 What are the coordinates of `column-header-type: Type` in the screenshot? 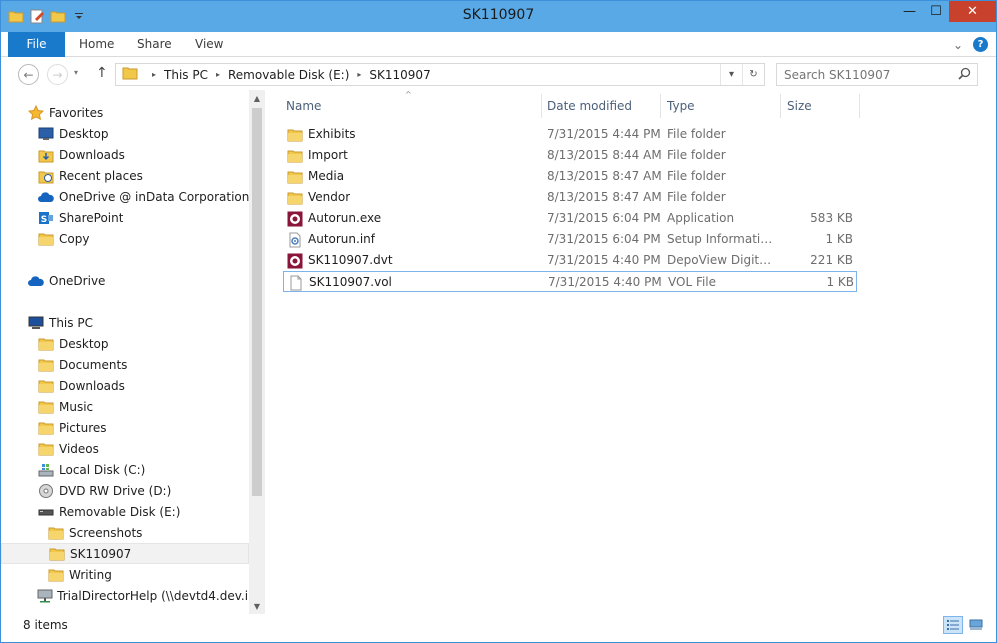 It's located at (681, 106).